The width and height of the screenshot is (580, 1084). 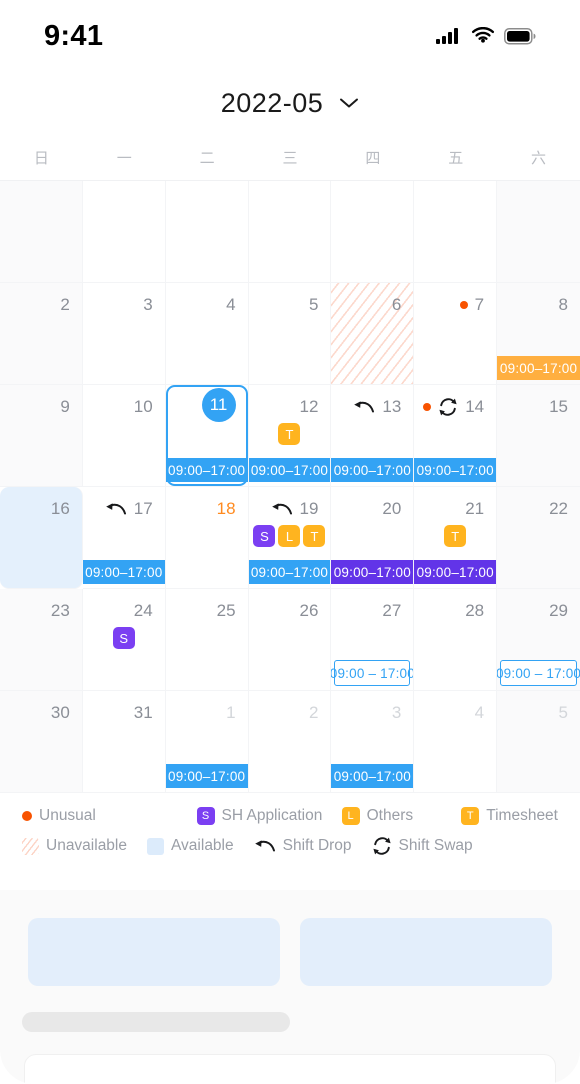 I want to click on calendar-day-cell: 7, so click(x=456, y=334).